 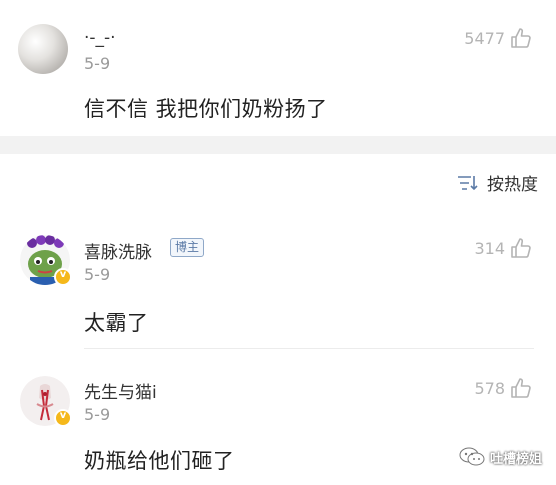 I want to click on author-tag: 博主, so click(x=187, y=247).